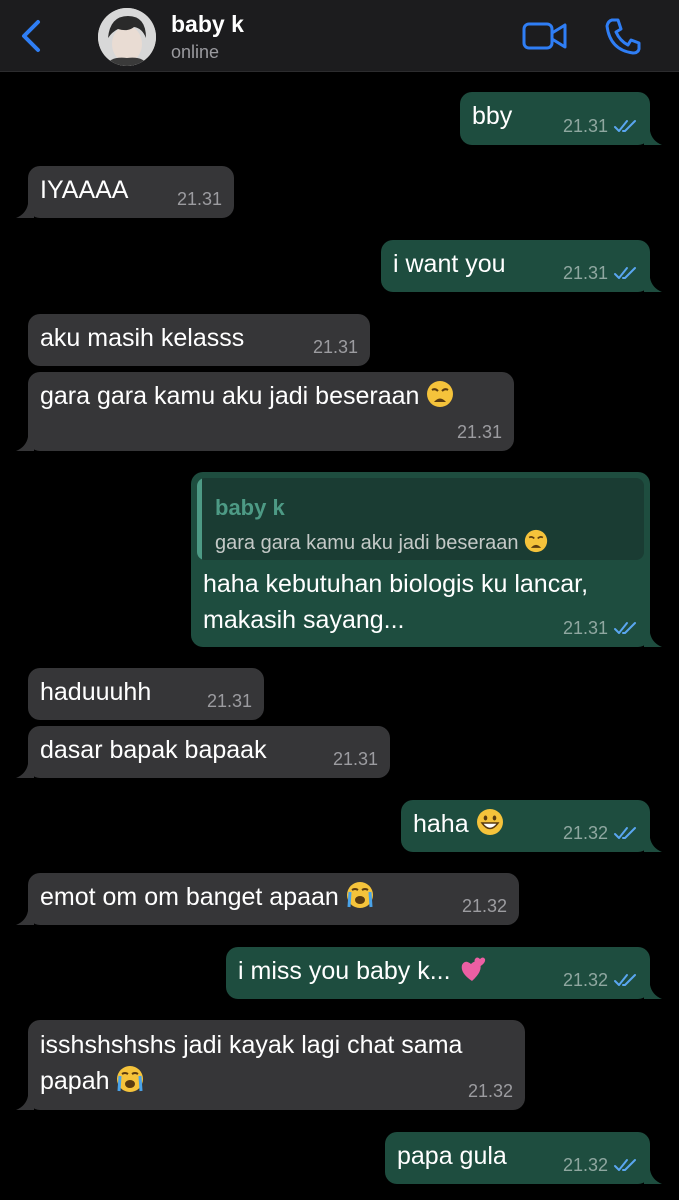 The image size is (679, 1200). Describe the element at coordinates (339, 36) in the screenshot. I see `chat-header: baby k online` at that location.